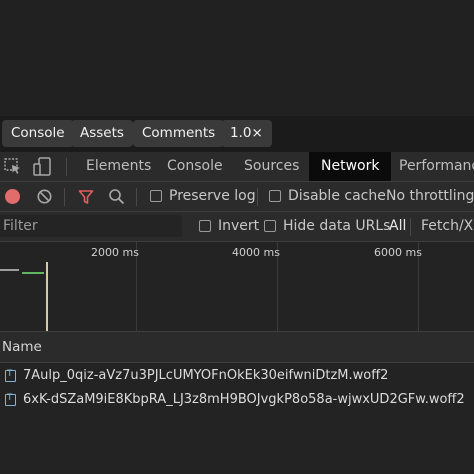  I want to click on overview-tick-label: 4000 ms, so click(256, 252).